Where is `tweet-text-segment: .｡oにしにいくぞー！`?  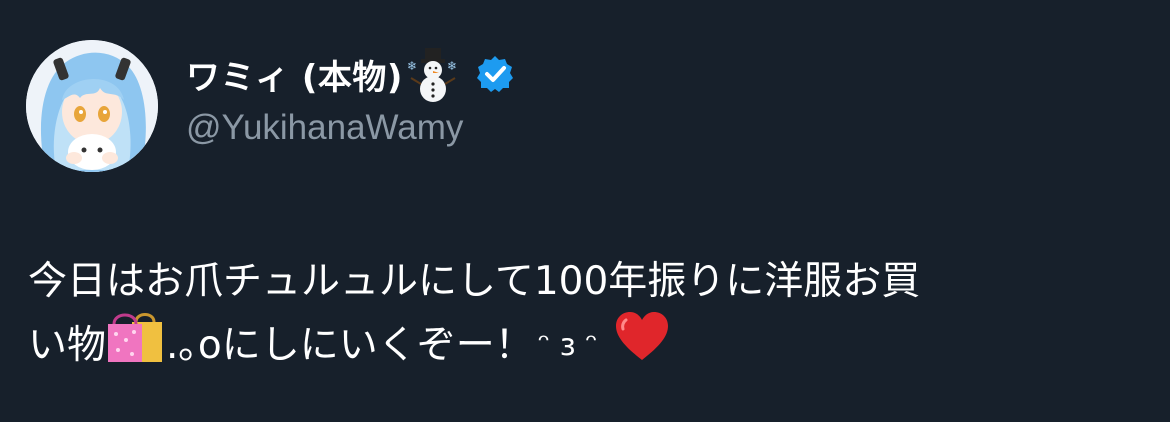
tweet-text-segment: .｡oにしにいくぞー！ is located at coordinates (350, 345).